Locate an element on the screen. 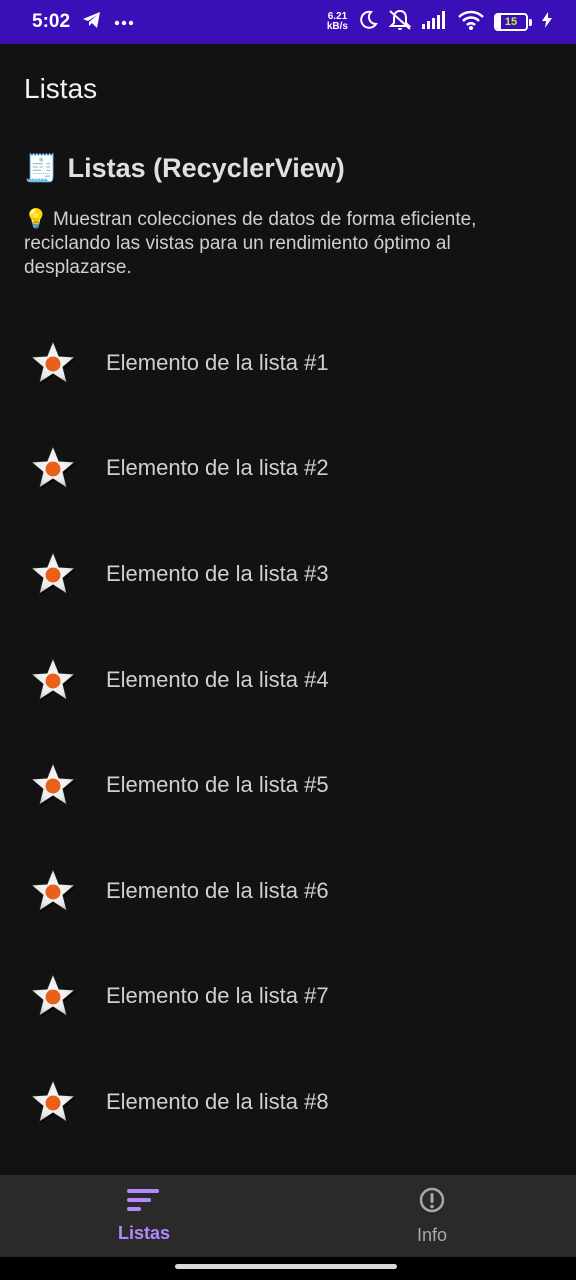  status-right: 6.21 kB/s 15 is located at coordinates (439, 22).